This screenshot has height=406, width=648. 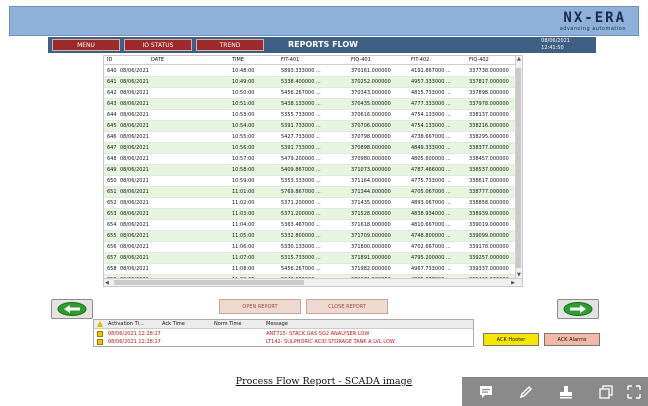 What do you see at coordinates (313, 282) in the screenshot?
I see `horizontal-scrollbar: ◀ ▶` at bounding box center [313, 282].